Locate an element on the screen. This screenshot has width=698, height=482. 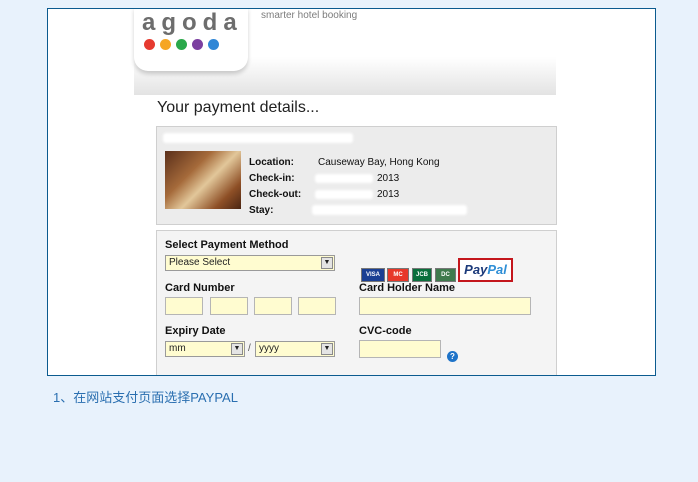
hotel-name-redacted is located at coordinates (258, 138).